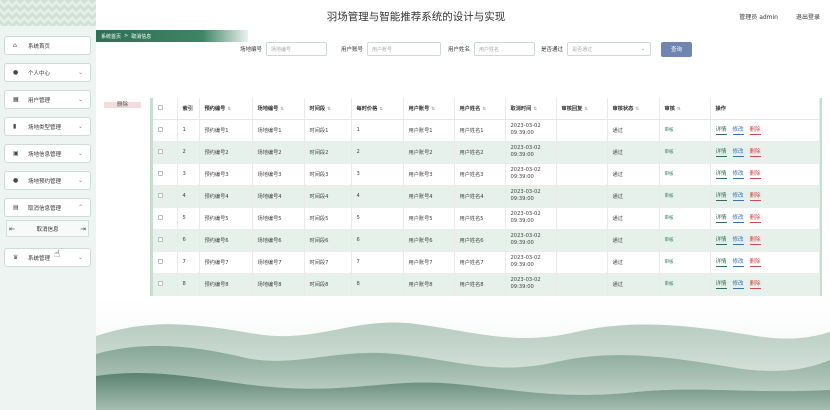 The height and width of the screenshot is (410, 830). Describe the element at coordinates (47, 126) in the screenshot. I see `sidebar-item-venue-type-mgmt: ▮ 场地类型管理 ⌄` at that location.